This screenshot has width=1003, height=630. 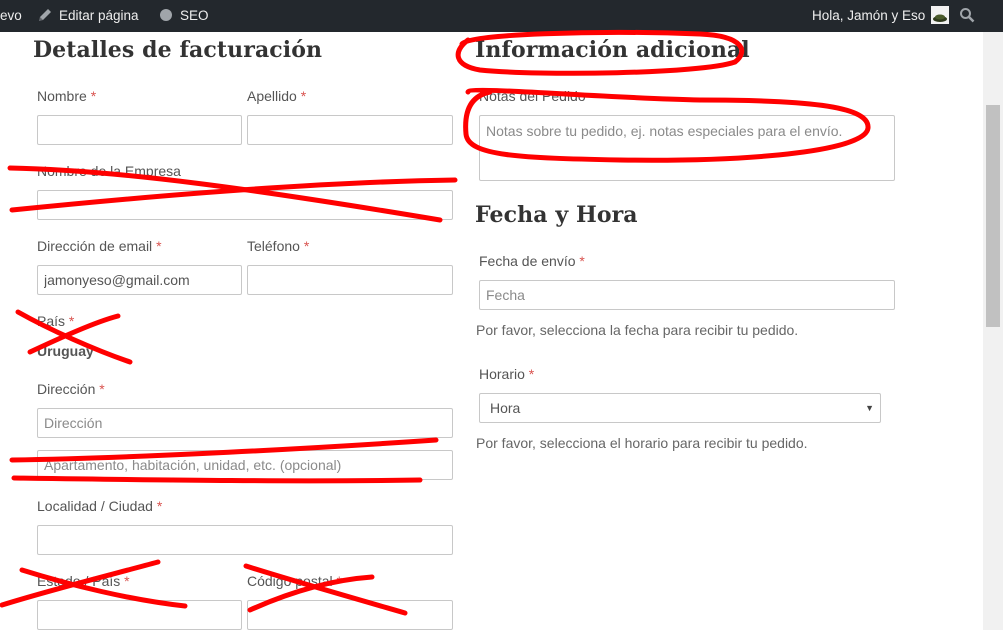 I want to click on delivery-time-label: Horario *, so click(x=507, y=374).